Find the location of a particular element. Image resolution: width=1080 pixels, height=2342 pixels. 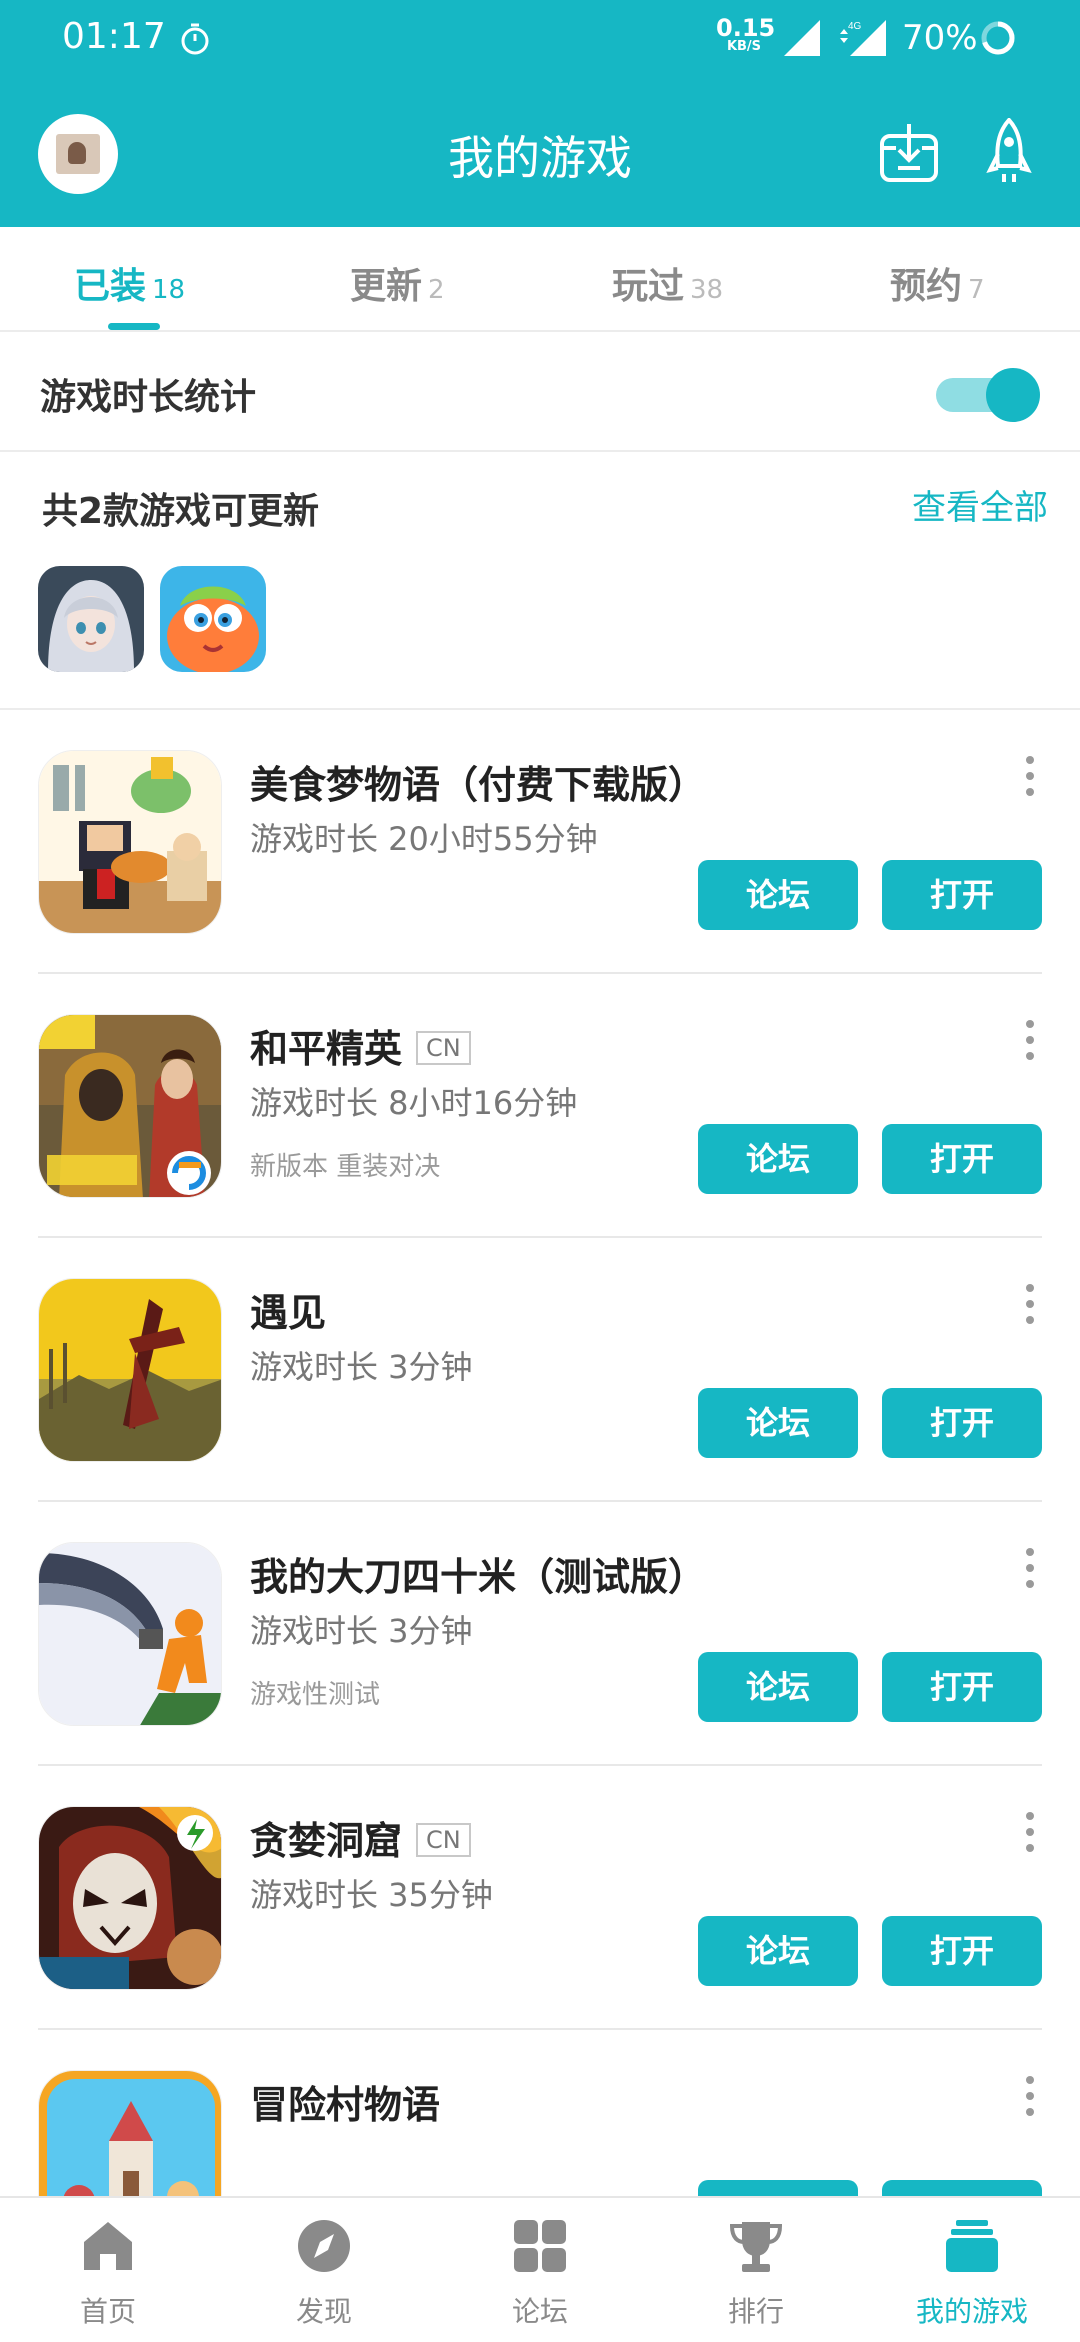

game-name: 我的大刀四十米（测试版） is located at coordinates (478, 1577).